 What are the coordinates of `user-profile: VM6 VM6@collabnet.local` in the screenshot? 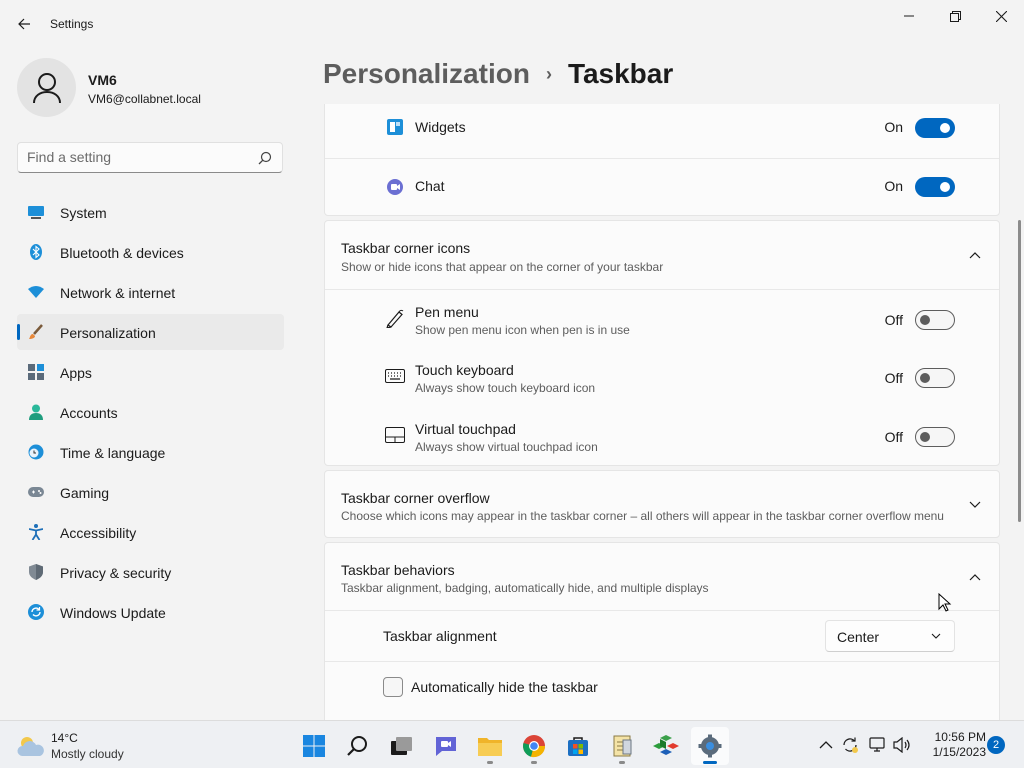 It's located at (152, 88).